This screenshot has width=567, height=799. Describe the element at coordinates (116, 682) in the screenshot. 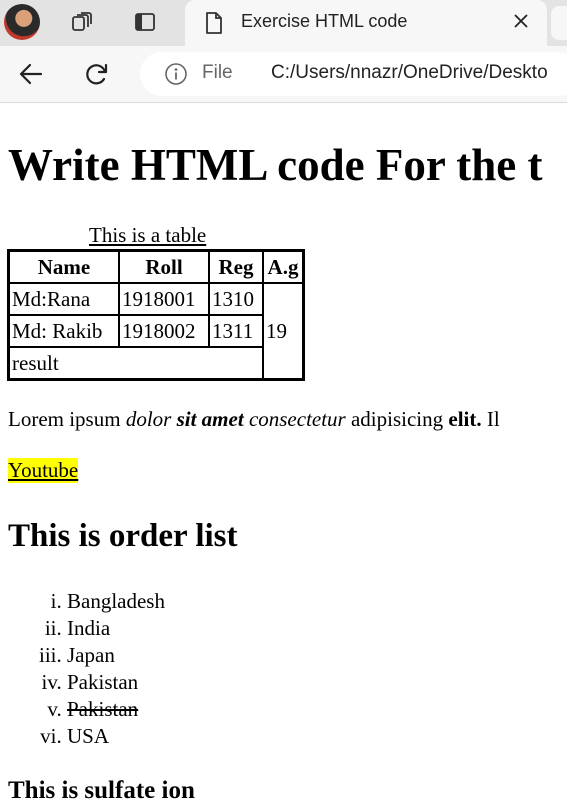

I see `list-item: Pakistan` at that location.